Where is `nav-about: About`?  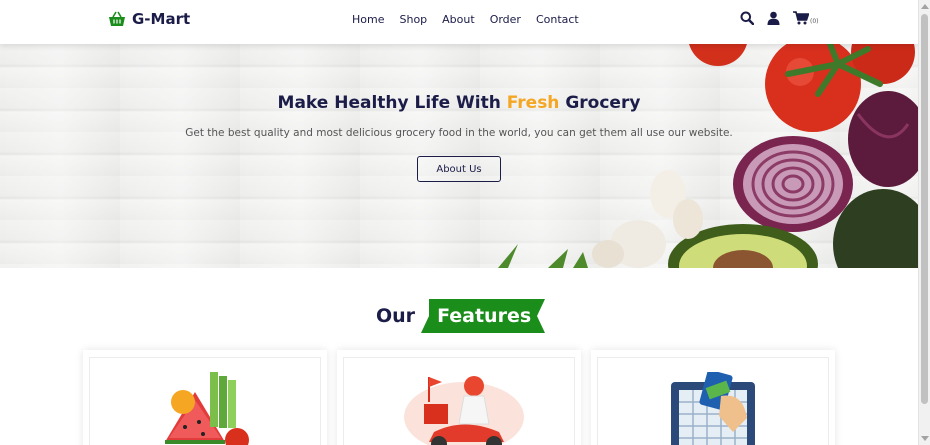 nav-about: About is located at coordinates (458, 19).